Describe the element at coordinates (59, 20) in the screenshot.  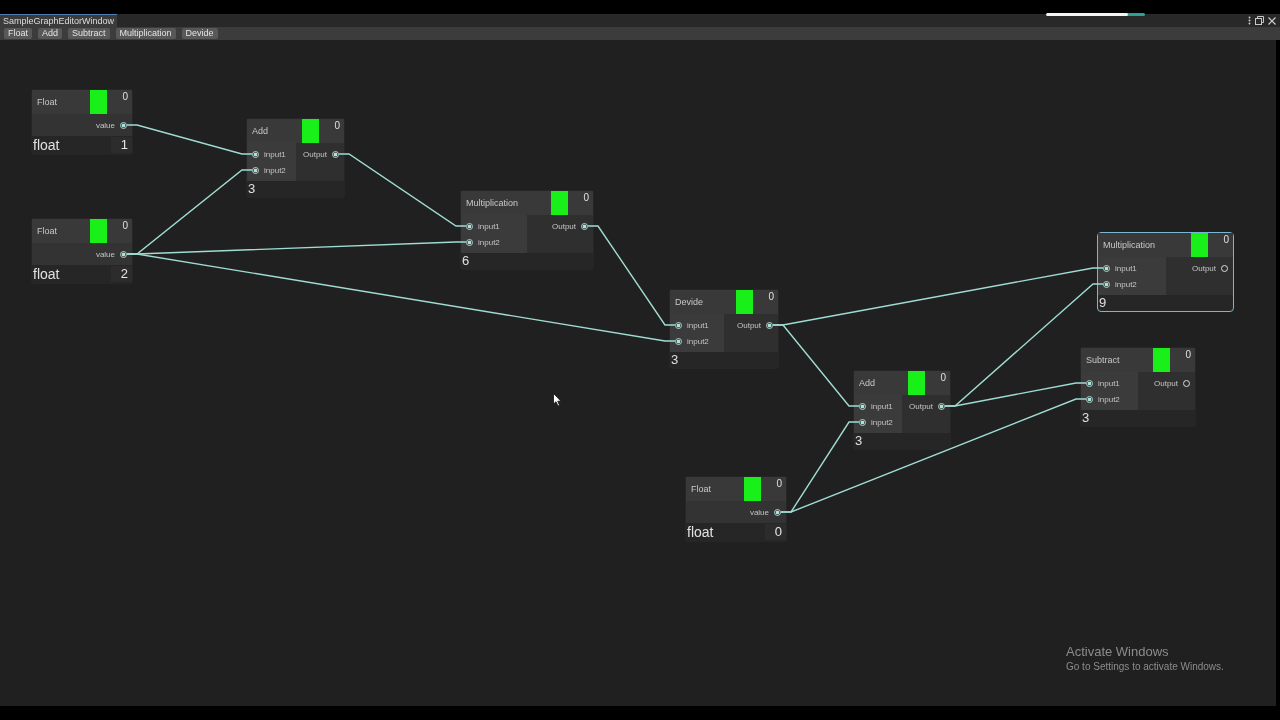
I see `window-tab: SampleGraphEditorWindow` at that location.